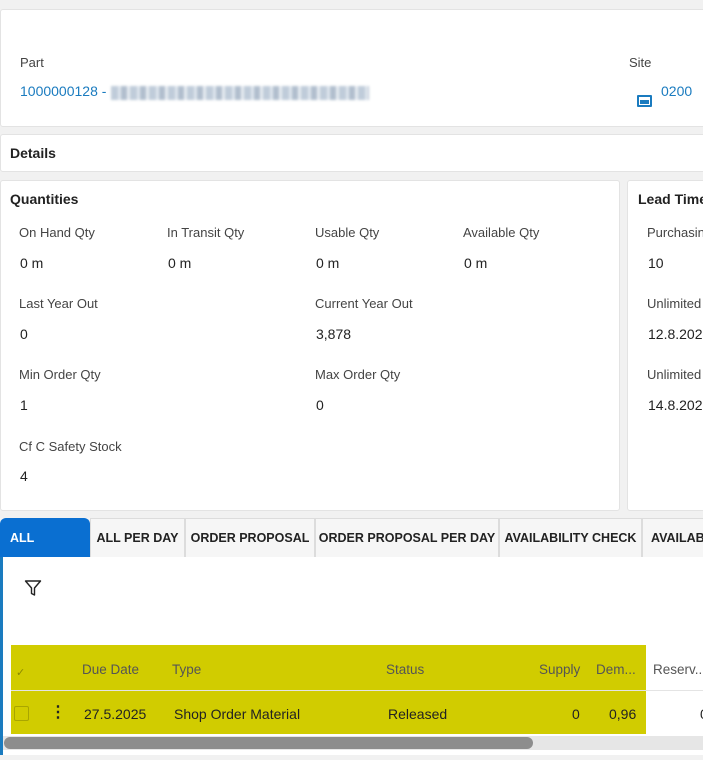  What do you see at coordinates (674, 303) in the screenshot?
I see `unlimited-1-label: Unlimited` at bounding box center [674, 303].